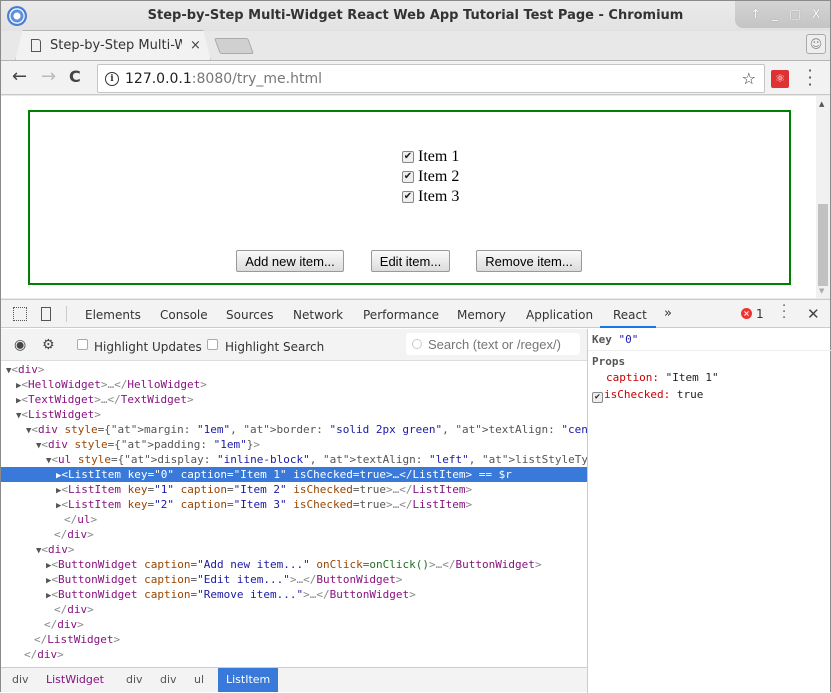  Describe the element at coordinates (113, 315) in the screenshot. I see `tab-elements: Elements` at that location.